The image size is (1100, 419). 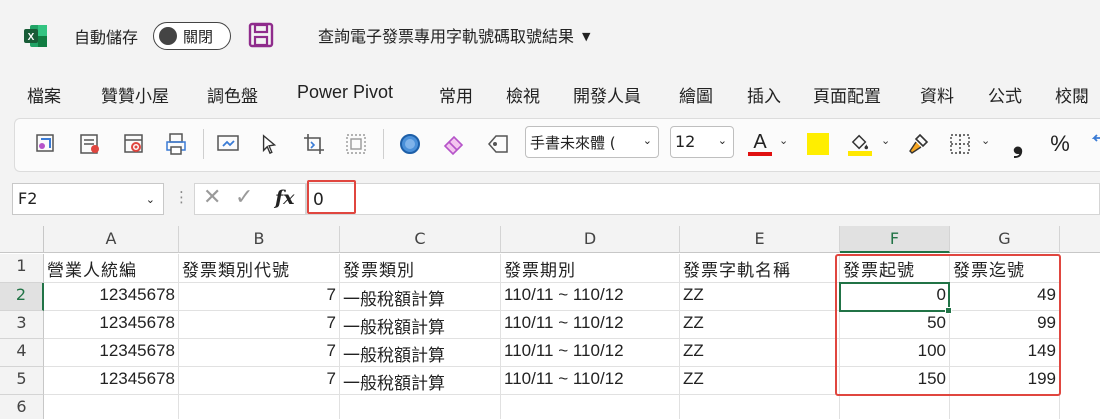 I want to click on tab-developer: 開發人員, so click(x=607, y=94).